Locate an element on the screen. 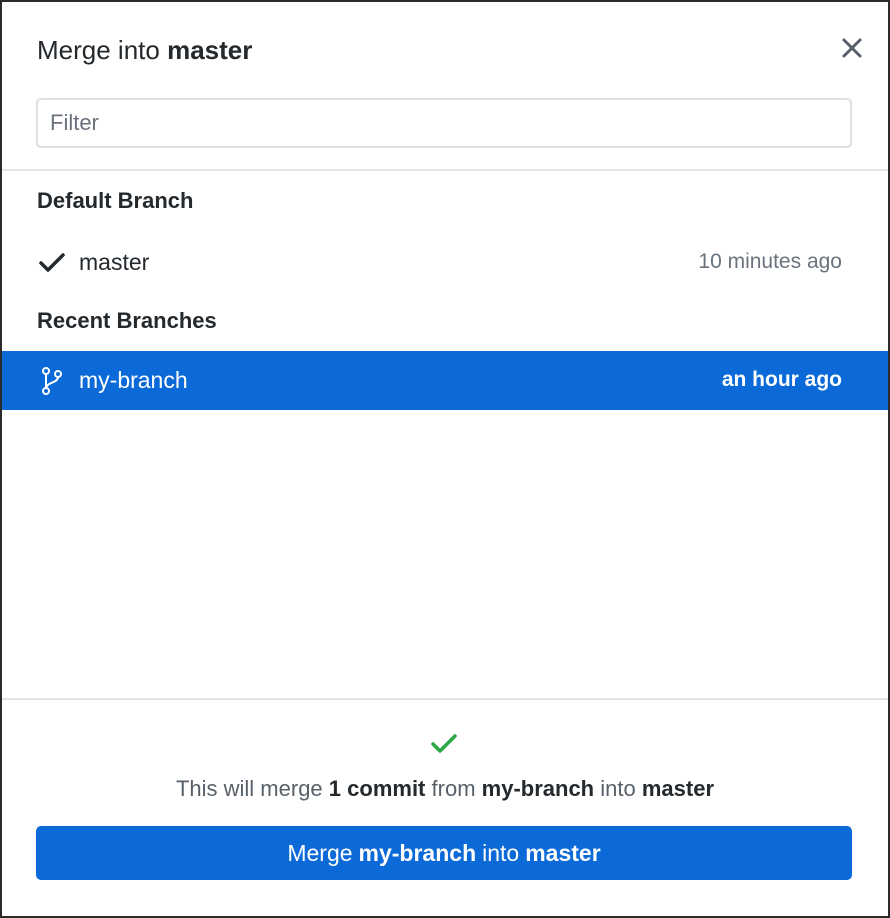  merge-button: Merge my-branch into master is located at coordinates (444, 853).